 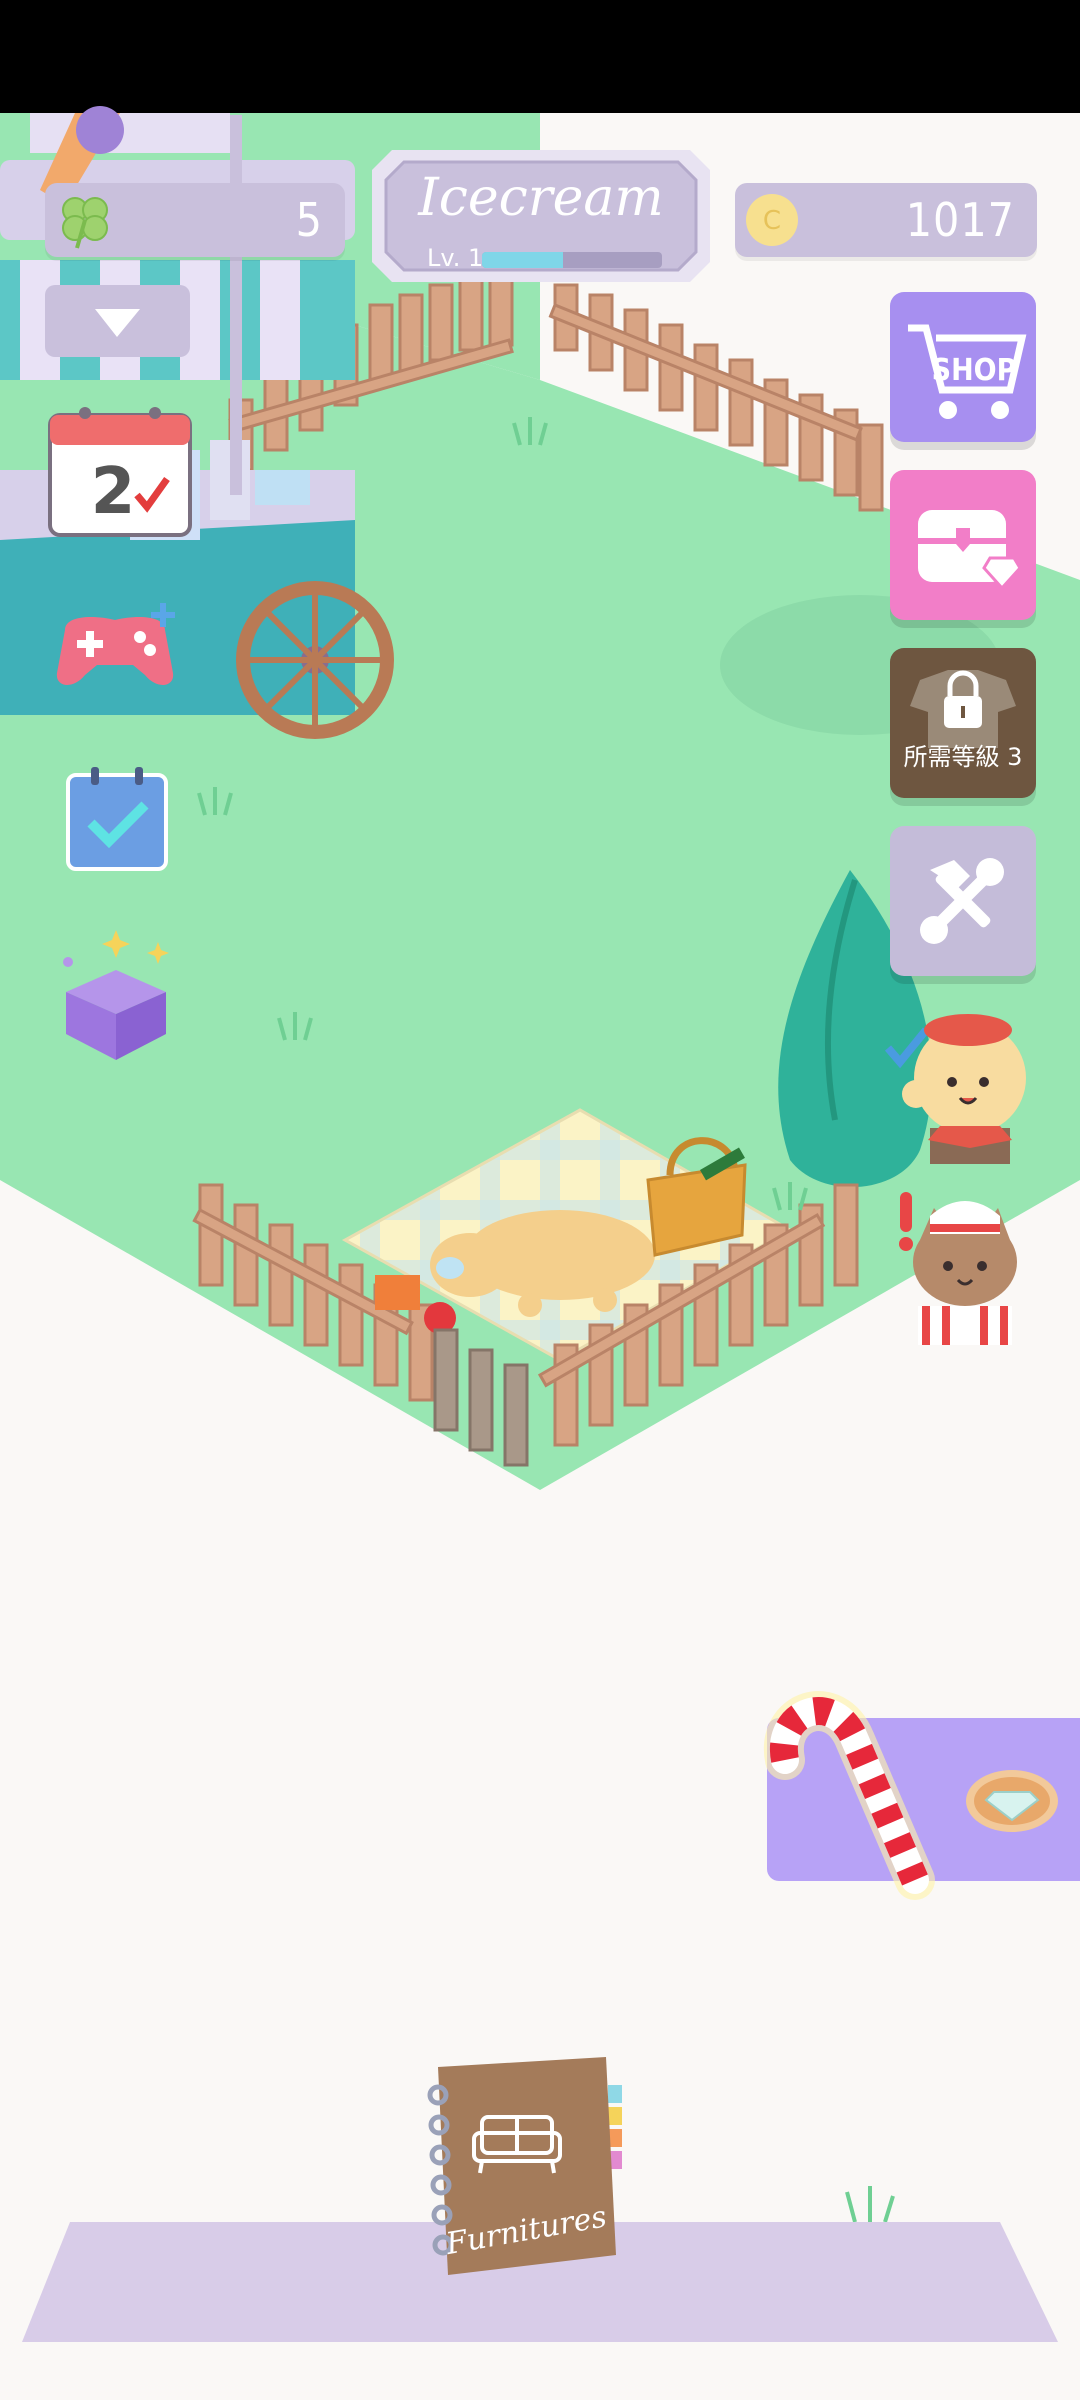 I want to click on coin-icon: C, so click(x=772, y=220).